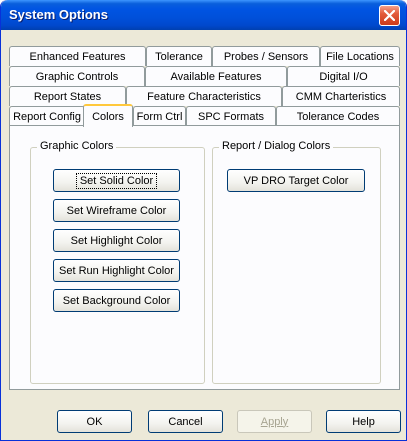 The width and height of the screenshot is (407, 441). I want to click on button-label: Set Run Highlight Color, so click(116, 270).